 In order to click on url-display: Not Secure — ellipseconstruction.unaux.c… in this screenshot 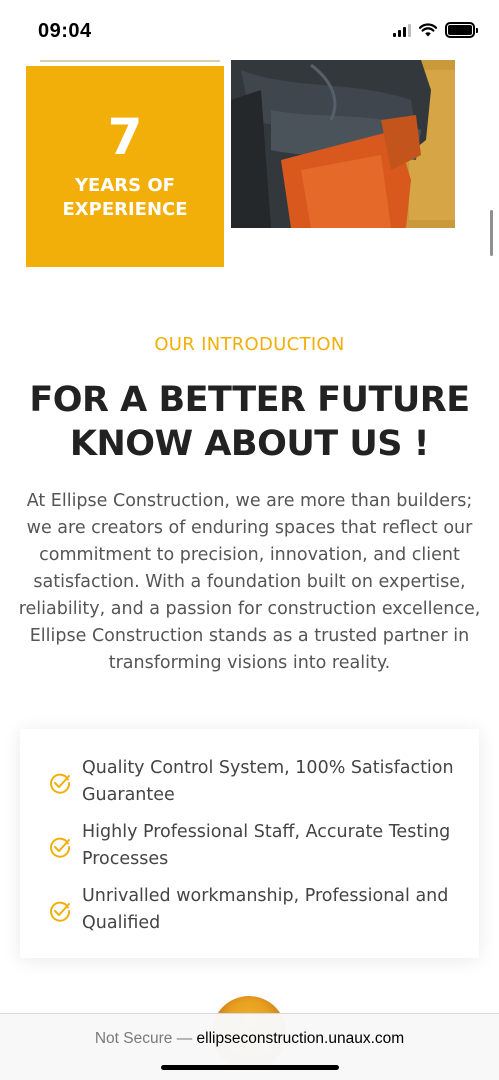, I will do `click(249, 1039)`.